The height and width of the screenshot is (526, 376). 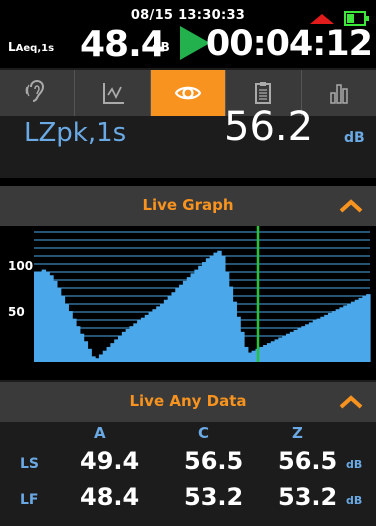 I want to click on tab-graph, so click(x=113, y=93).